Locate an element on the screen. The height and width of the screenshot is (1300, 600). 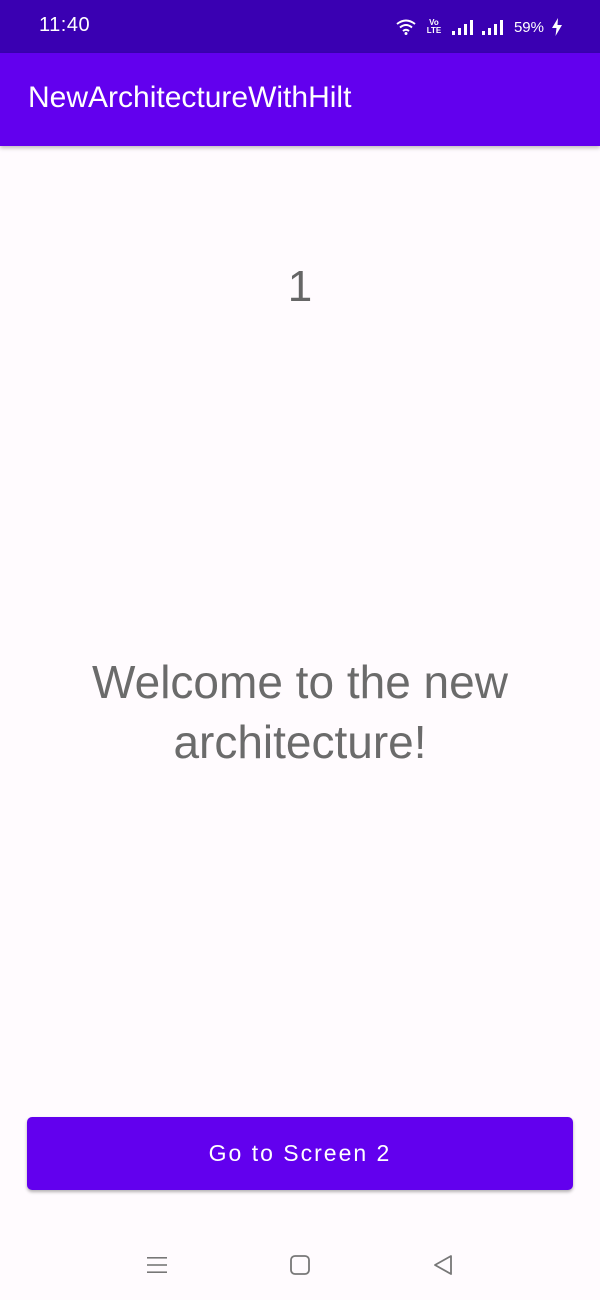
status-bar: 11:40 Vo LTE 59% is located at coordinates (300, 26).